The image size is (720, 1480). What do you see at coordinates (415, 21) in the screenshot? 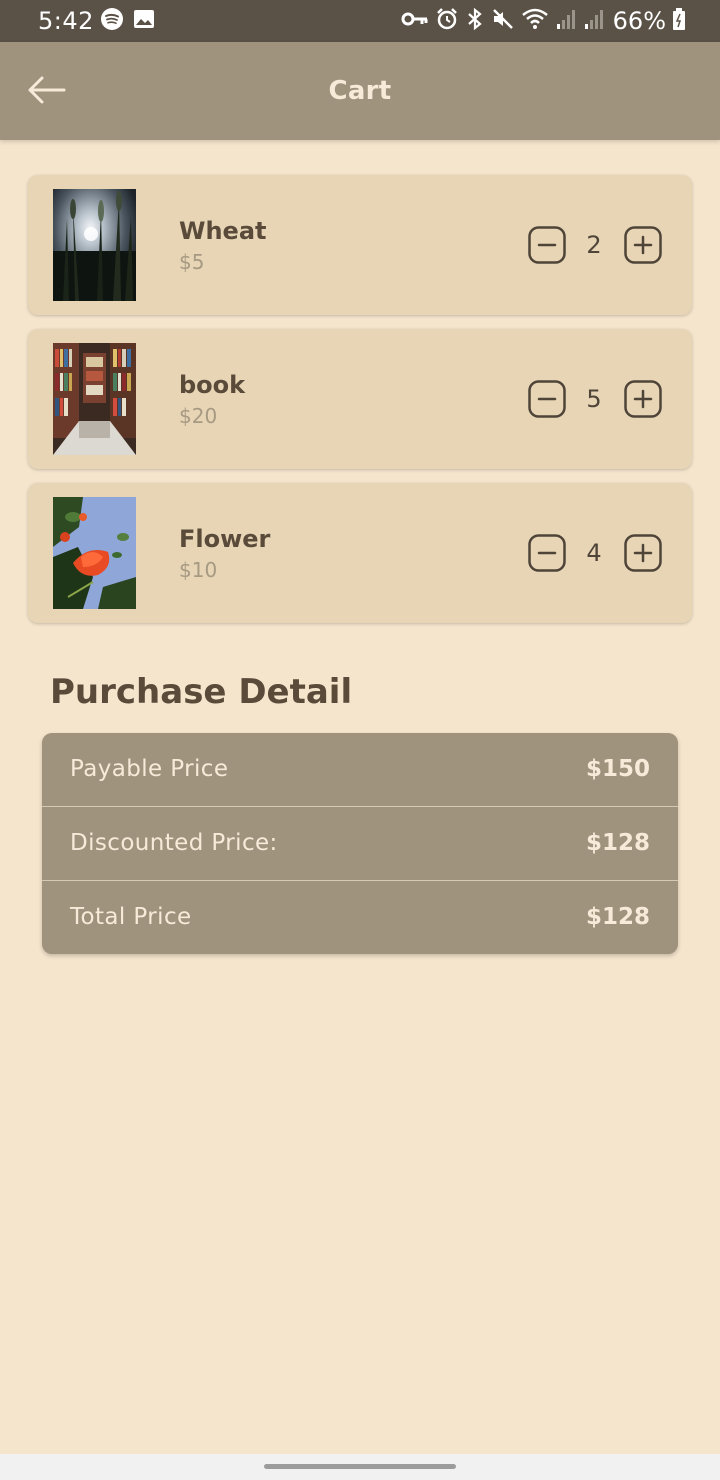
I see `vpn-key-icon` at bounding box center [415, 21].